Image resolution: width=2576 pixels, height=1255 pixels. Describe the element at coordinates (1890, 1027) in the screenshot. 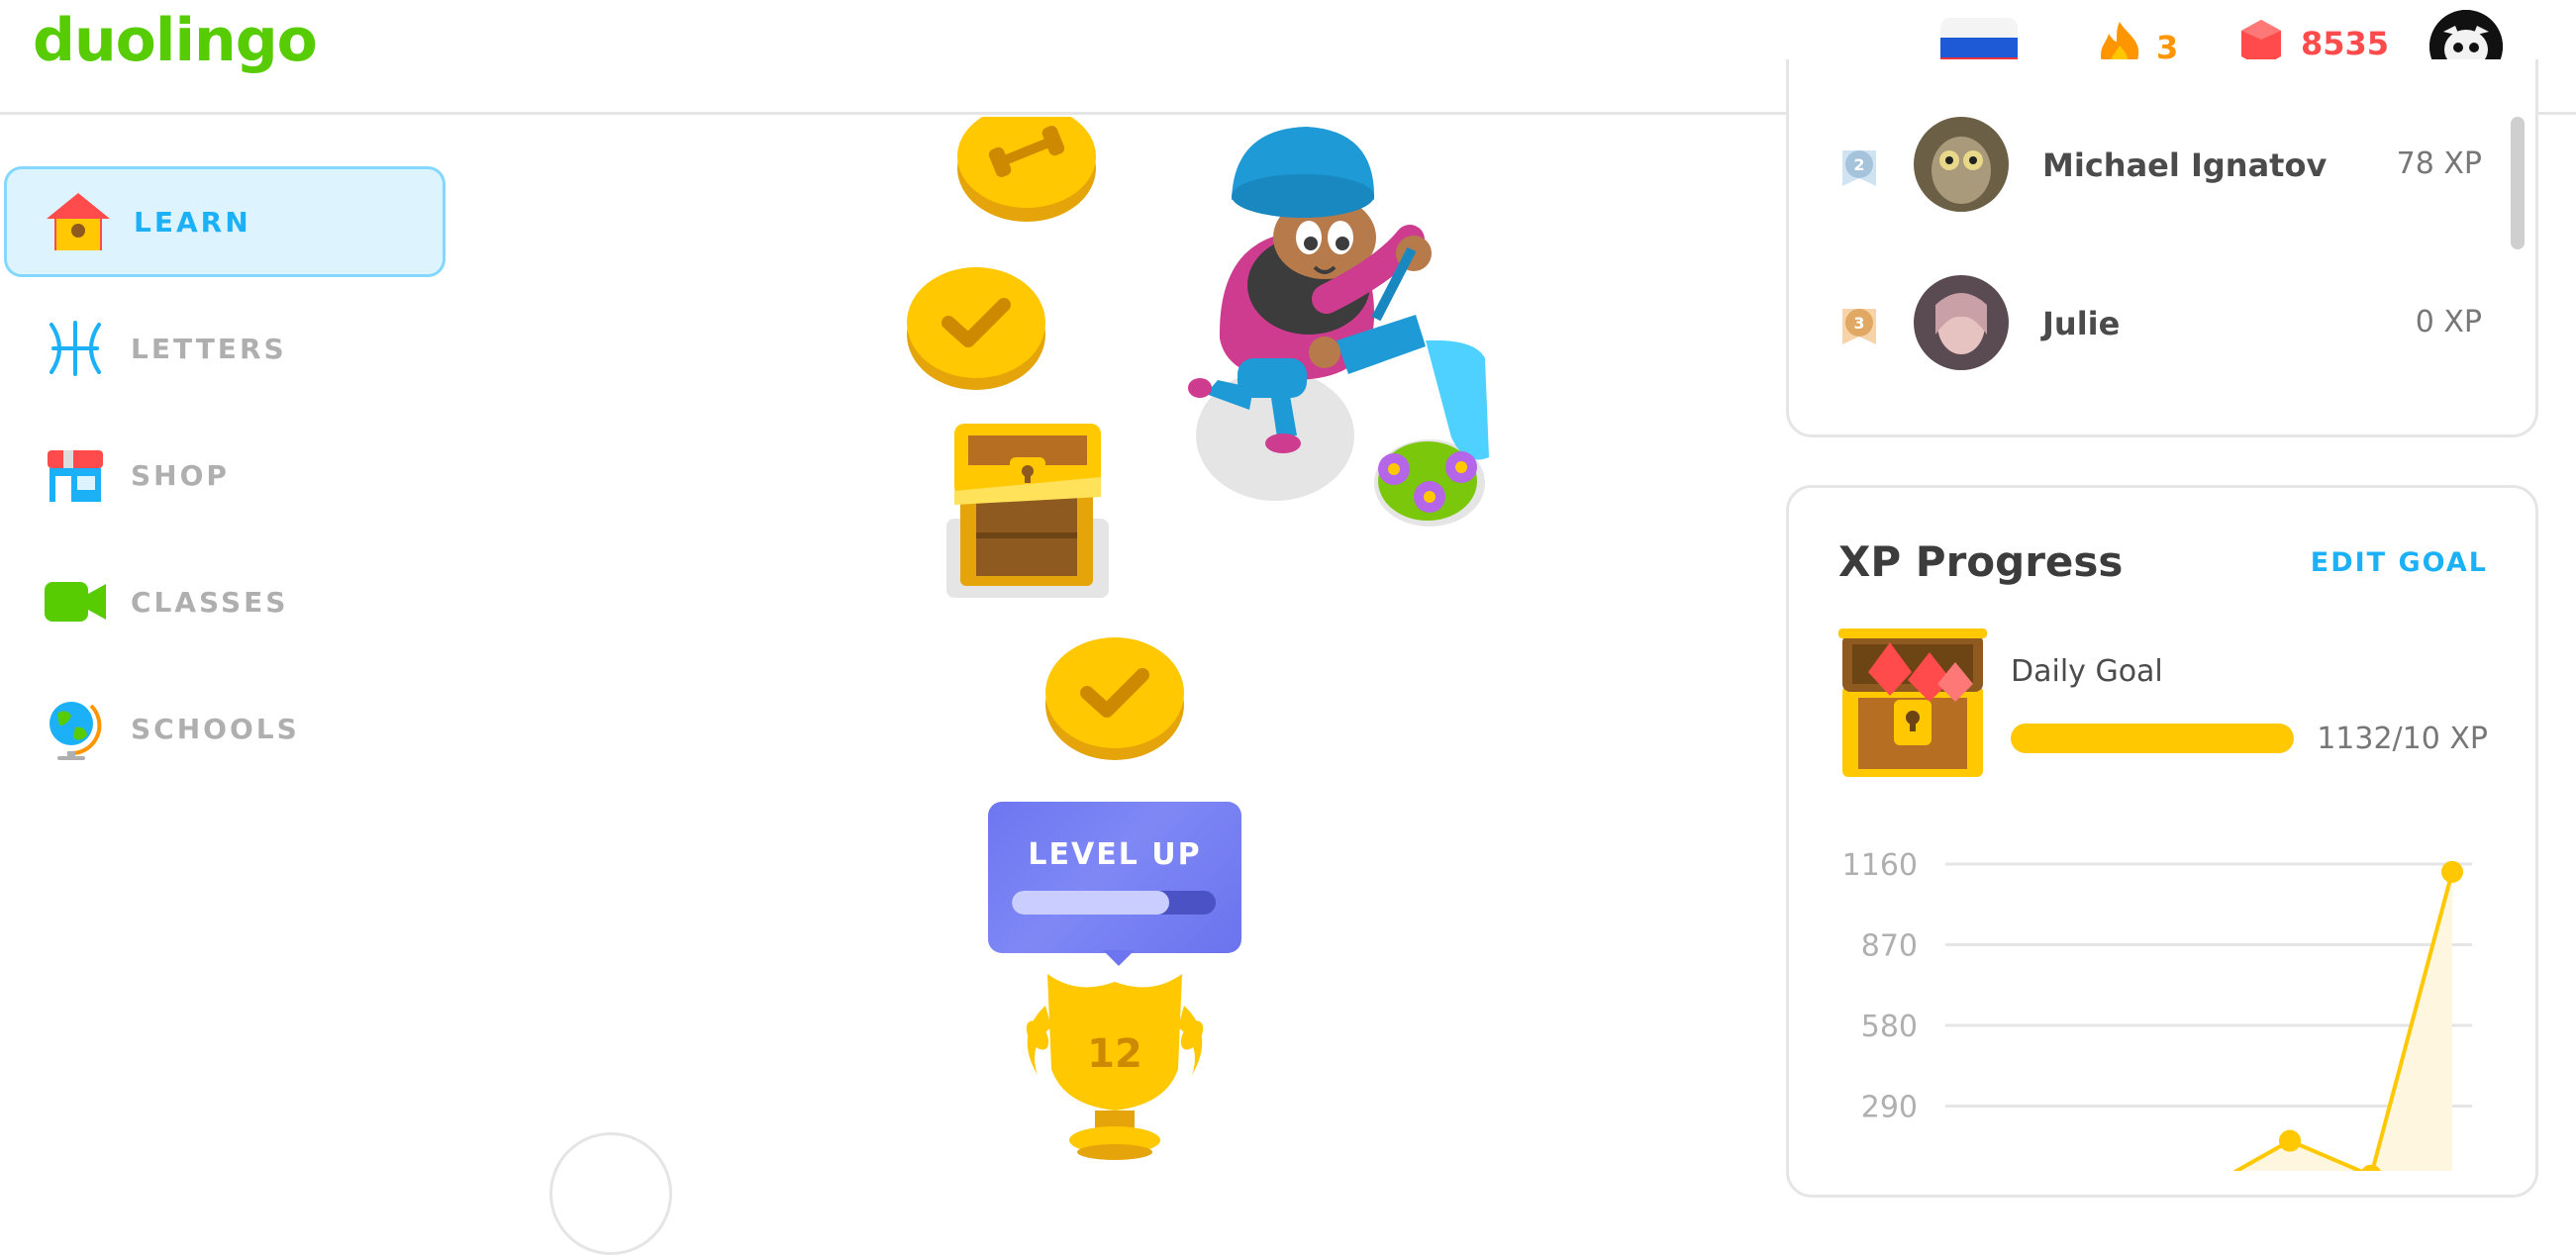

I see `y-tick-label: 580` at that location.